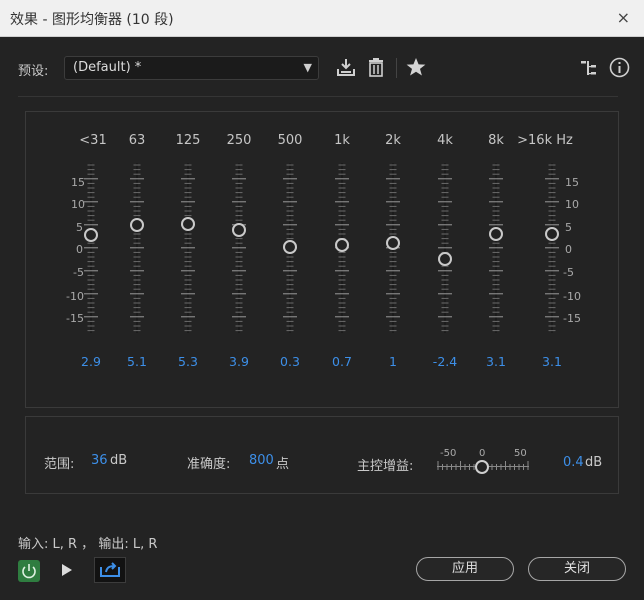 The height and width of the screenshot is (600, 644). Describe the element at coordinates (239, 140) in the screenshot. I see `band-label-250: 250` at that location.